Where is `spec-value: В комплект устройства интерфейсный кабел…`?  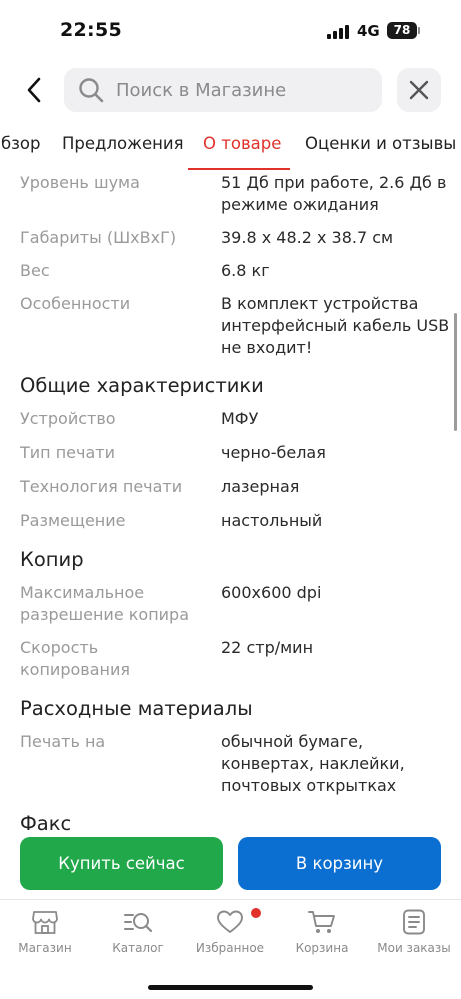
spec-value: В комплект устройства интерфейсный кабел… is located at coordinates (335, 325).